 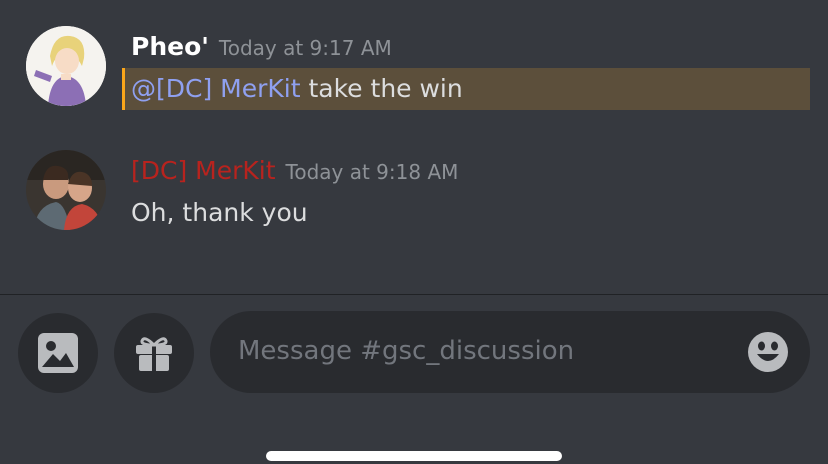 What do you see at coordinates (216, 88) in the screenshot?
I see `user-mention: @[DC] MerKit` at bounding box center [216, 88].